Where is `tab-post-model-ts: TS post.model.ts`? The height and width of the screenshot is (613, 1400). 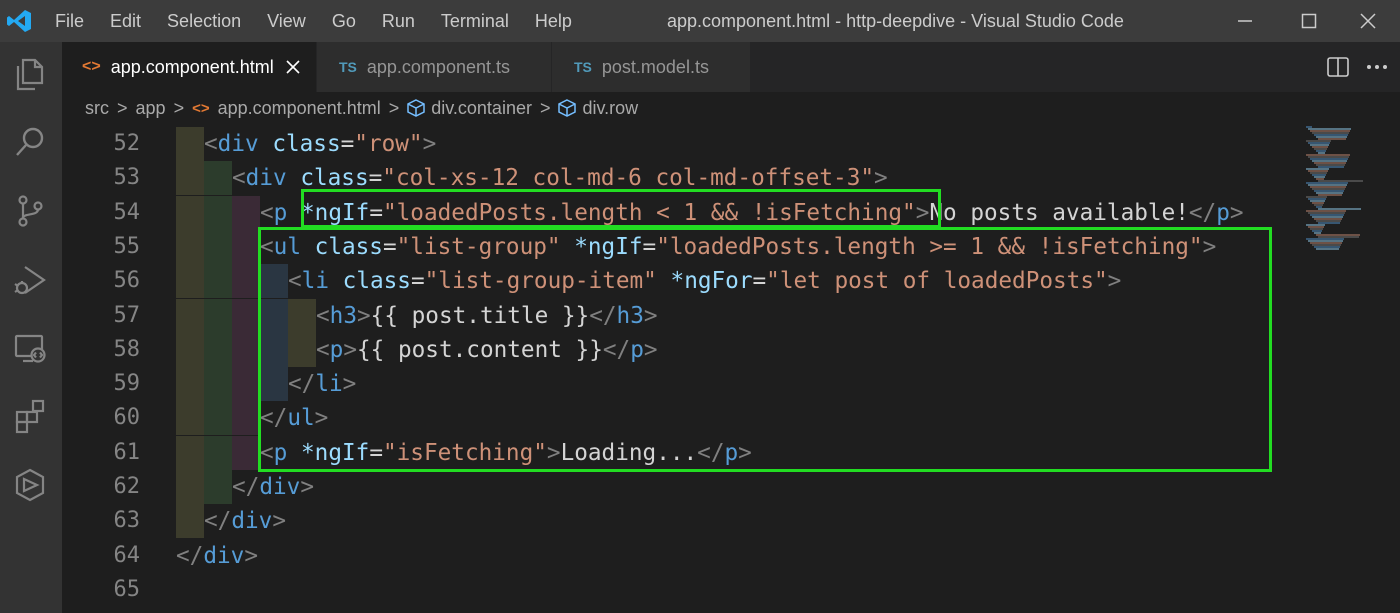
tab-post-model-ts: TS post.model.ts is located at coordinates (651, 67).